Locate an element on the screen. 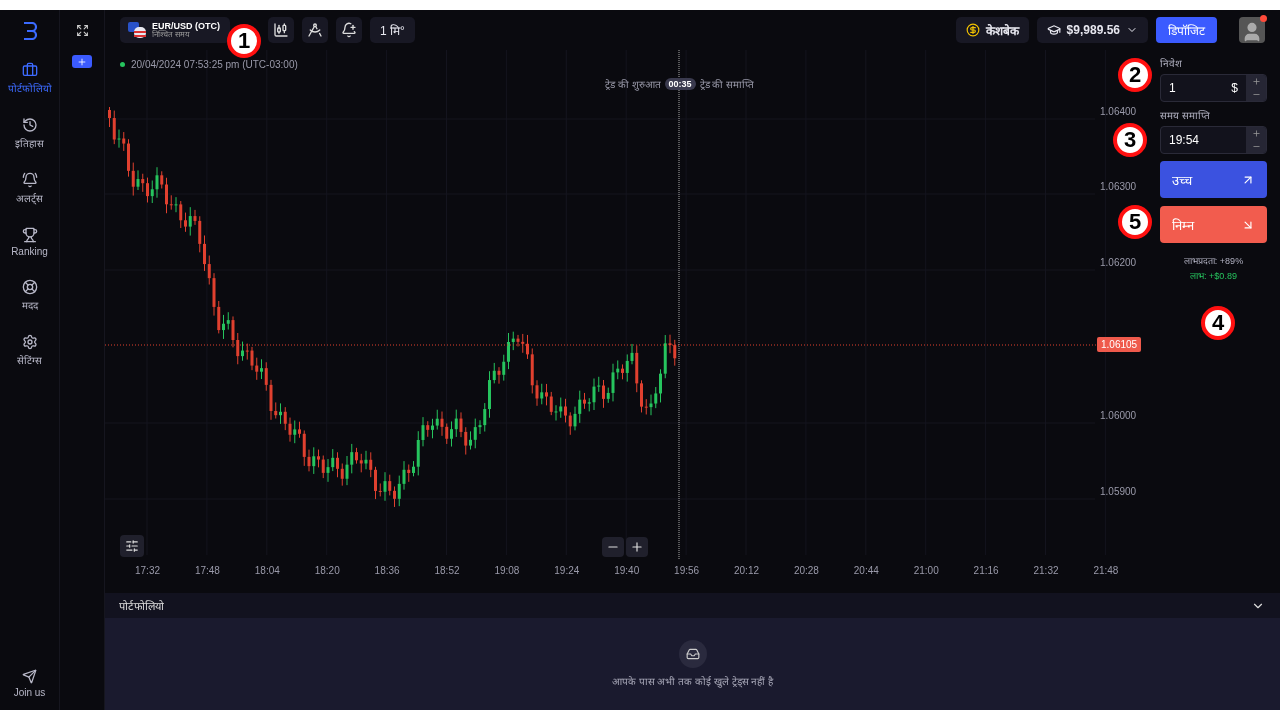  price-tick: 1.05900 is located at coordinates (1118, 491).